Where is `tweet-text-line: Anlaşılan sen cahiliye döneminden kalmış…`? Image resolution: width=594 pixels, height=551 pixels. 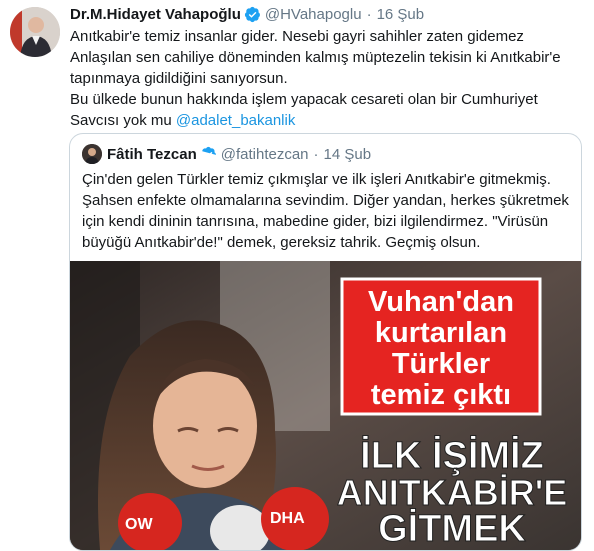
tweet-text-line: Anlaşılan sen cahiliye döneminden kalmış… is located at coordinates (315, 57).